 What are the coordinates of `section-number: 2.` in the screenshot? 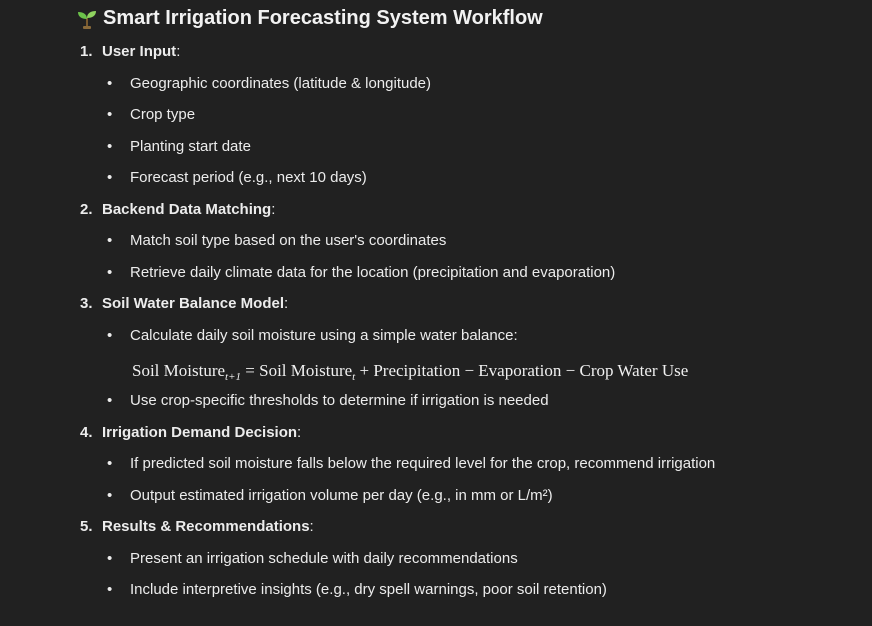 It's located at (86, 209).